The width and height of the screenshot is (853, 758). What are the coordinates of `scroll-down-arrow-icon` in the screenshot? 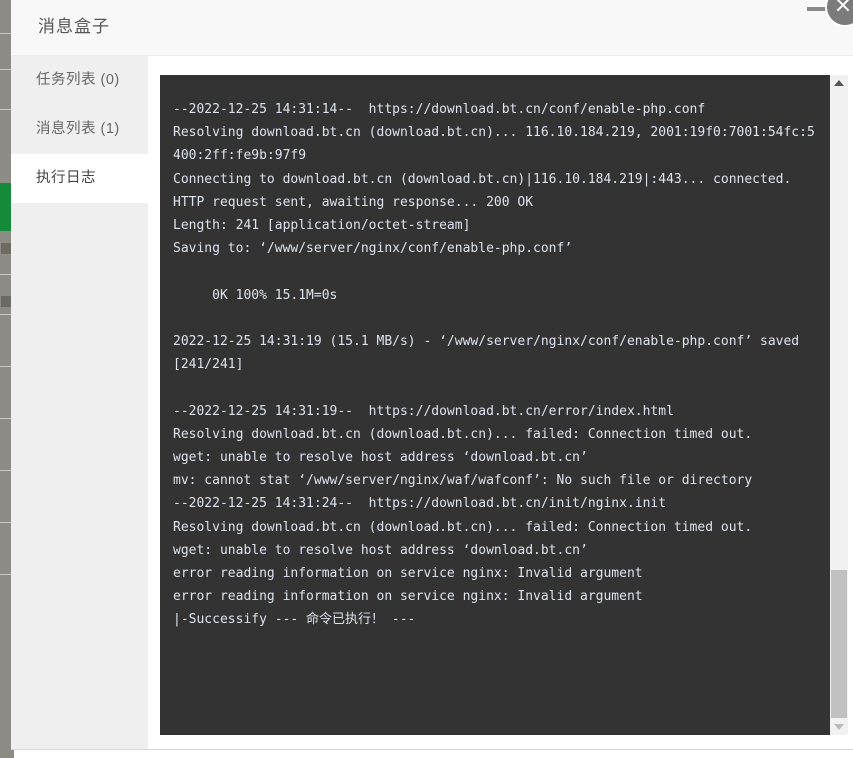 It's located at (839, 726).